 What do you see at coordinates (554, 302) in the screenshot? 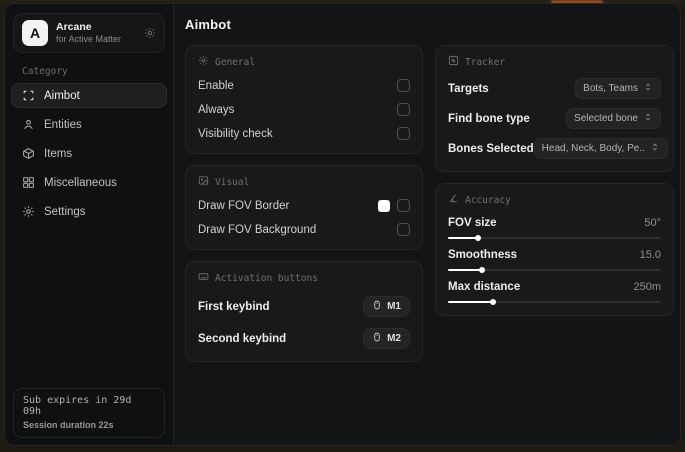
I see `max-distance-slider` at bounding box center [554, 302].